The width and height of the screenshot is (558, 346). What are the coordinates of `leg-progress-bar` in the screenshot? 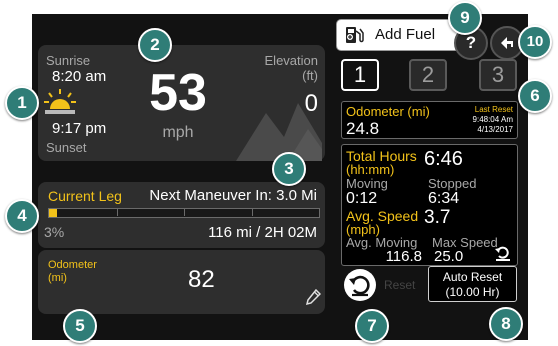 It's located at (184, 213).